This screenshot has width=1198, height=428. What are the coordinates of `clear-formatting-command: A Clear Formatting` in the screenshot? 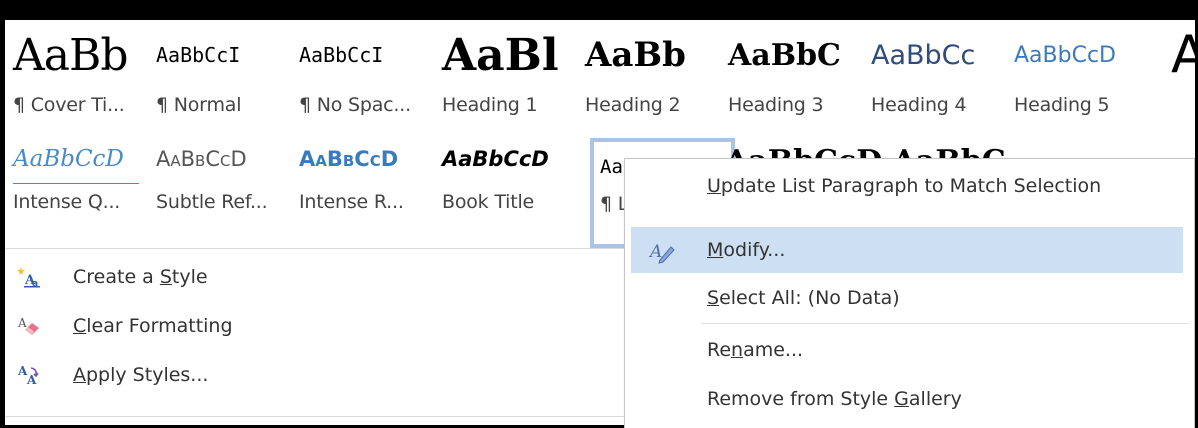 It's located at (125, 326).